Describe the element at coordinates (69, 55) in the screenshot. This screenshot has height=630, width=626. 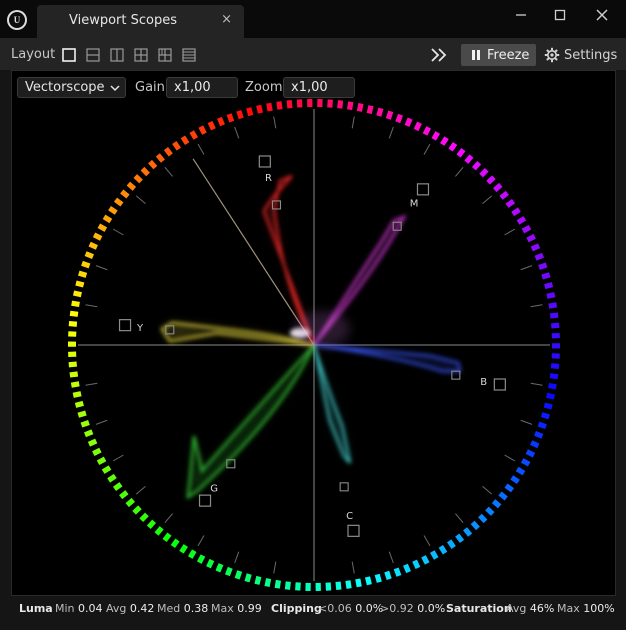
I see `layout-single-icon` at that location.